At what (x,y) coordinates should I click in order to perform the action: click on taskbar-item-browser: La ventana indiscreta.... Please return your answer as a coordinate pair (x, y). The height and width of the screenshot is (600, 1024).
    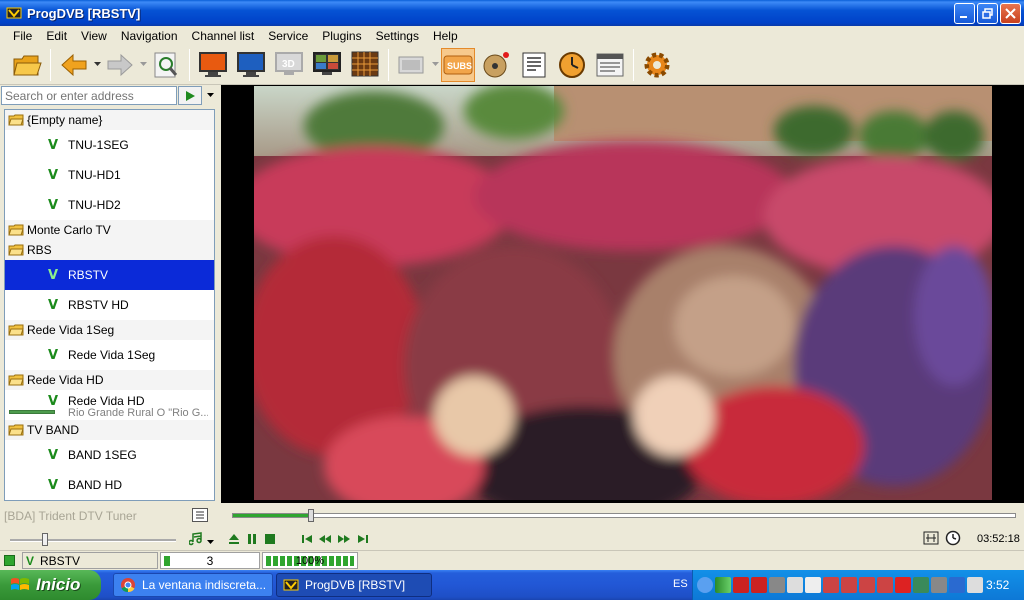
    Looking at the image, I should click on (193, 585).